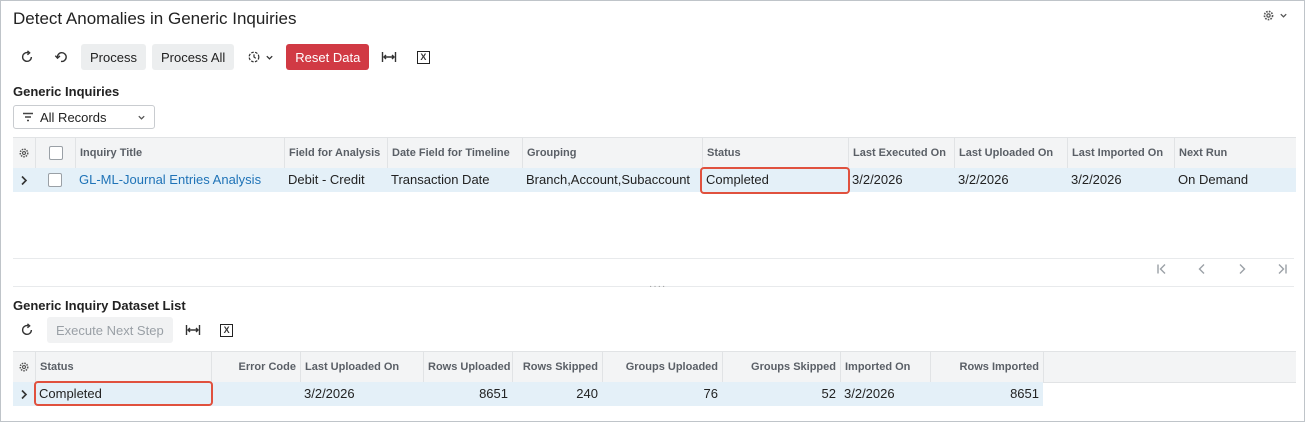 The height and width of the screenshot is (422, 1305). Describe the element at coordinates (1235, 153) in the screenshot. I see `column-header-next-run: Next Run` at that location.